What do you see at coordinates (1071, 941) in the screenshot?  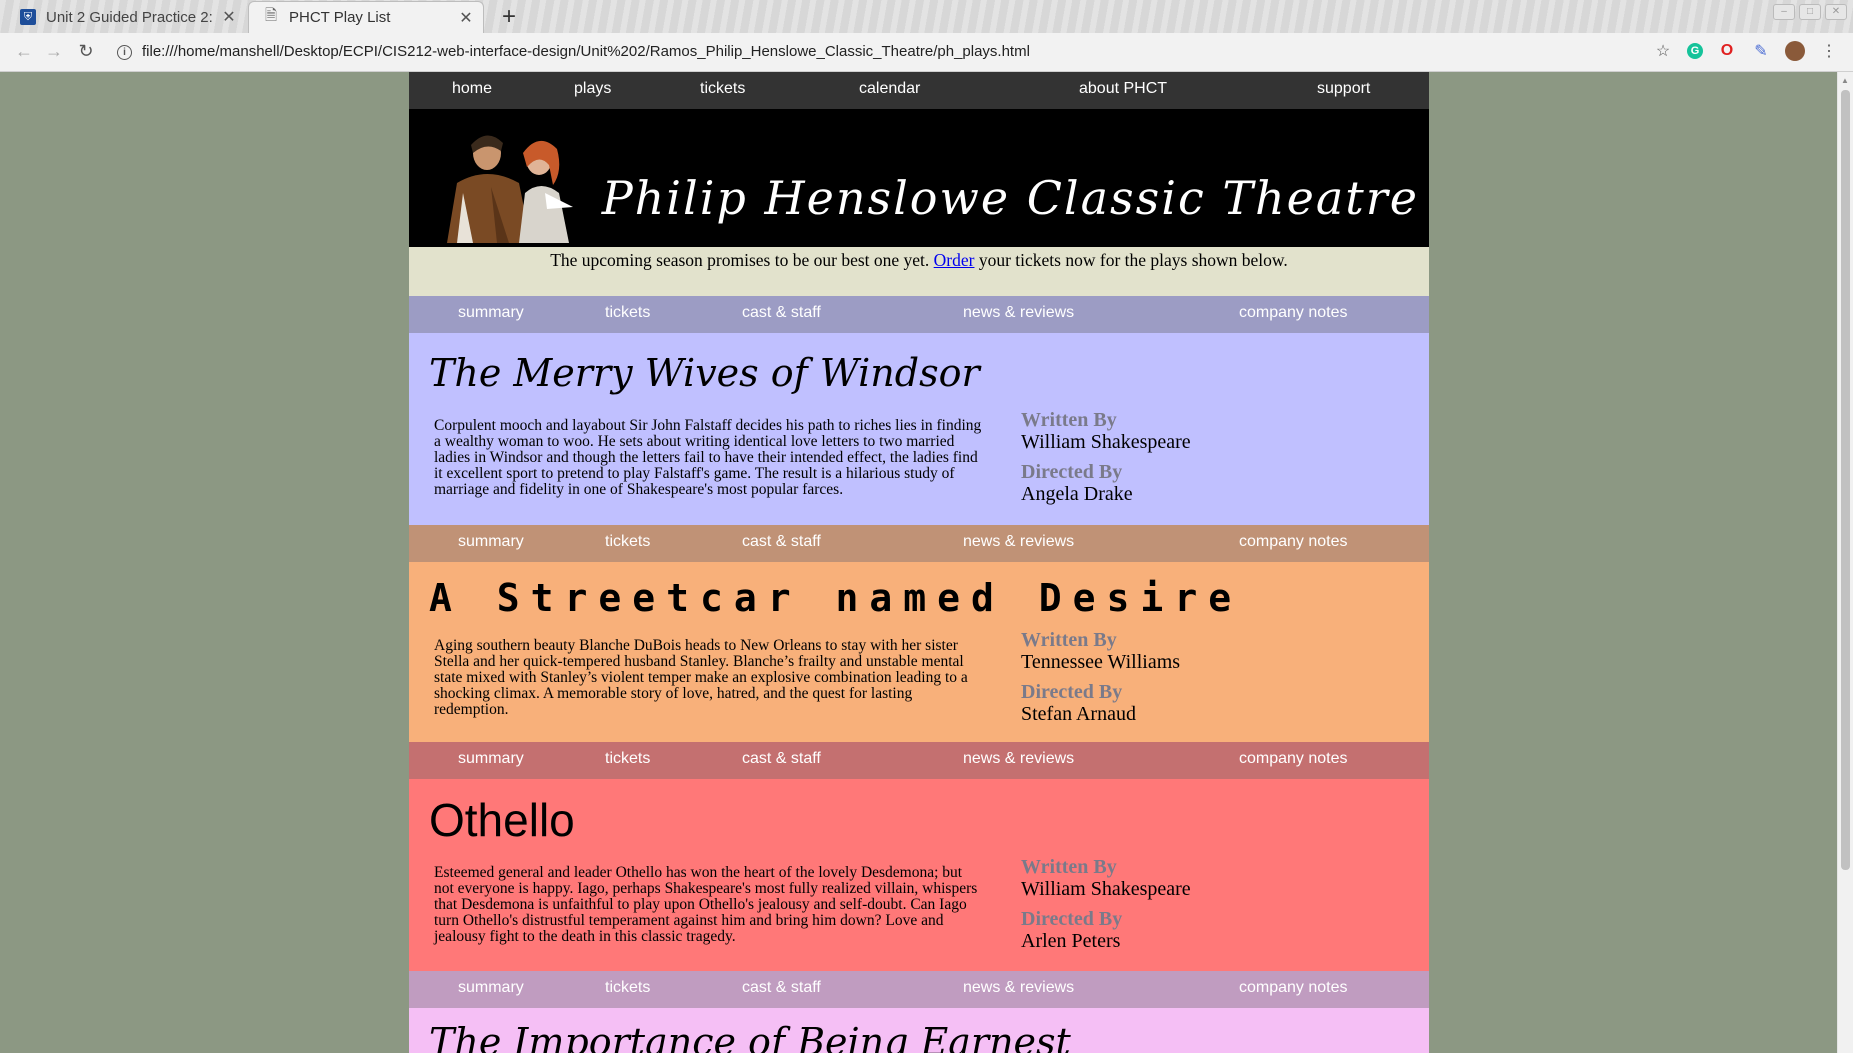 I see `director-name: Arlen Peters` at bounding box center [1071, 941].